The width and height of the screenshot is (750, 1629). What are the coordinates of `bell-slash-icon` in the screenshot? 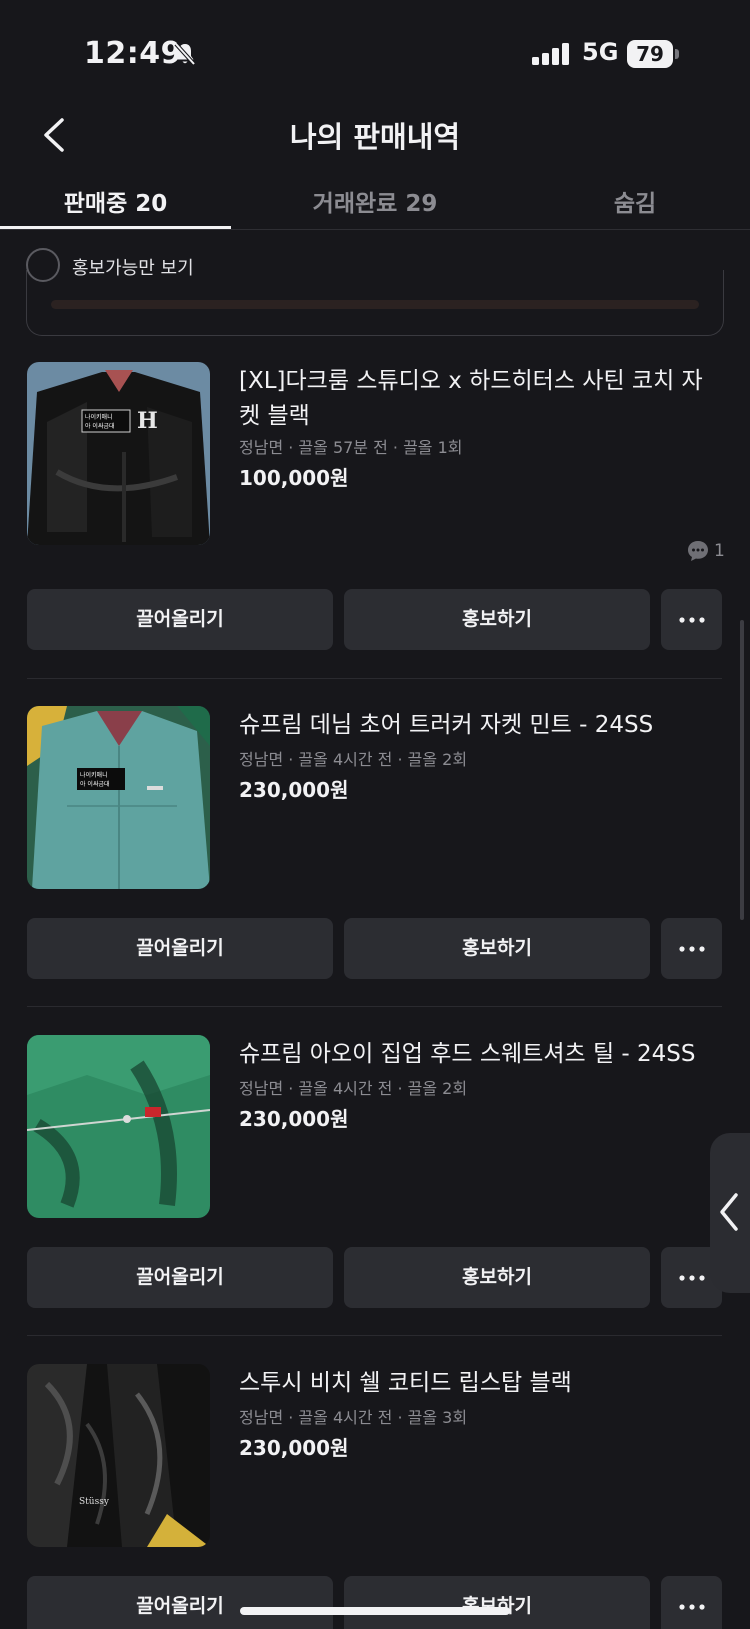 It's located at (185, 56).